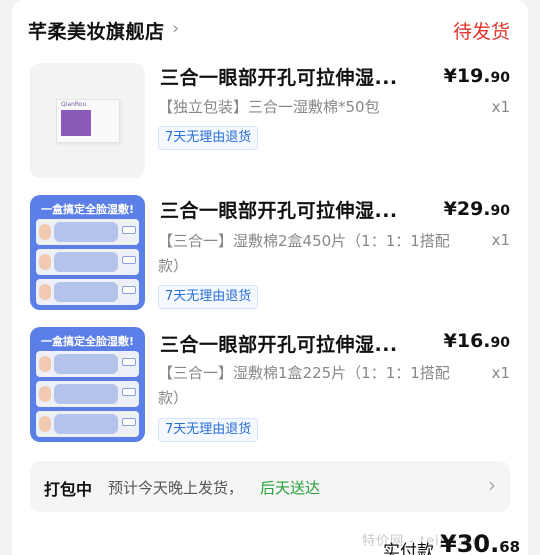  What do you see at coordinates (467, 341) in the screenshot?
I see `price-main: ¥16.` at bounding box center [467, 341].